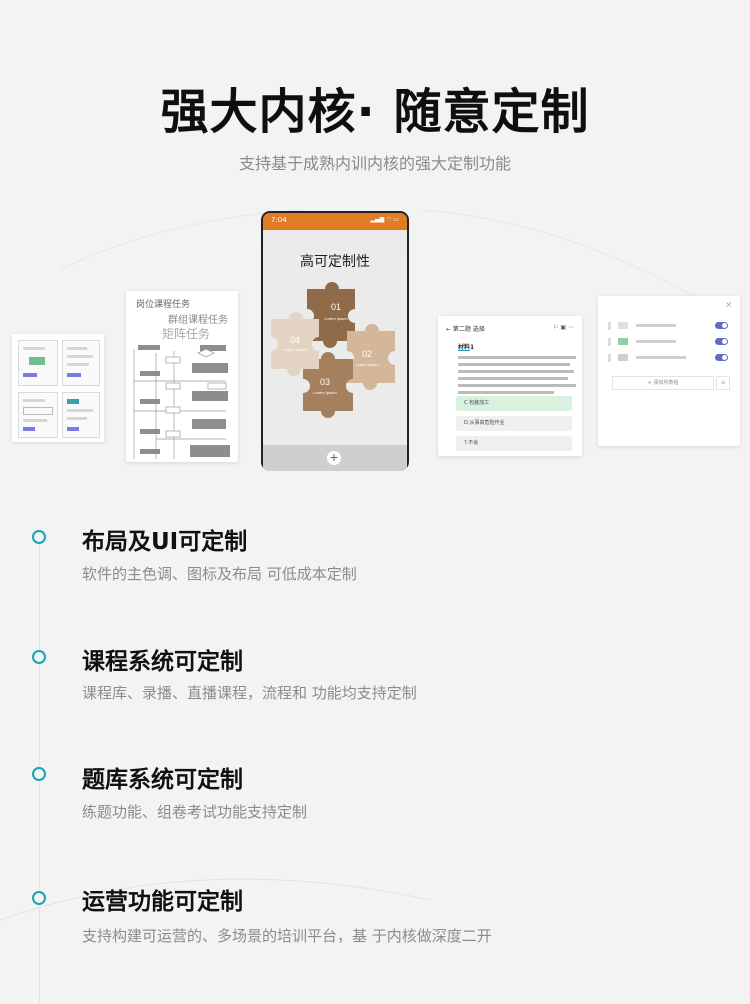 This screenshot has height=1004, width=750. What do you see at coordinates (287, 936) in the screenshot?
I see `feature-description: 支持构建可运营的、多场景的培训平台，基 于内核做深度二开` at bounding box center [287, 936].